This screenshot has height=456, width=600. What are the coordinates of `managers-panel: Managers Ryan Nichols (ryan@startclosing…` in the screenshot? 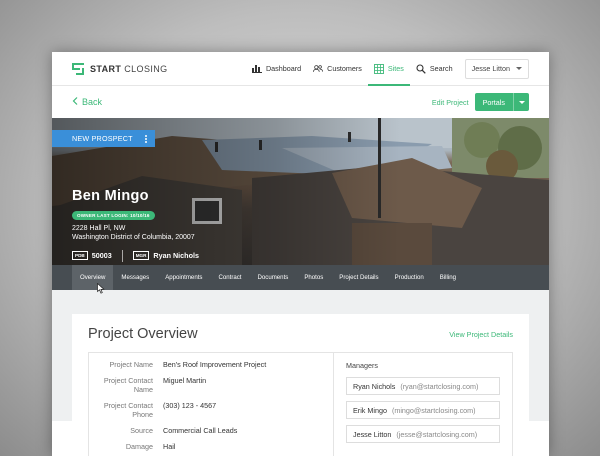 It's located at (422, 404).